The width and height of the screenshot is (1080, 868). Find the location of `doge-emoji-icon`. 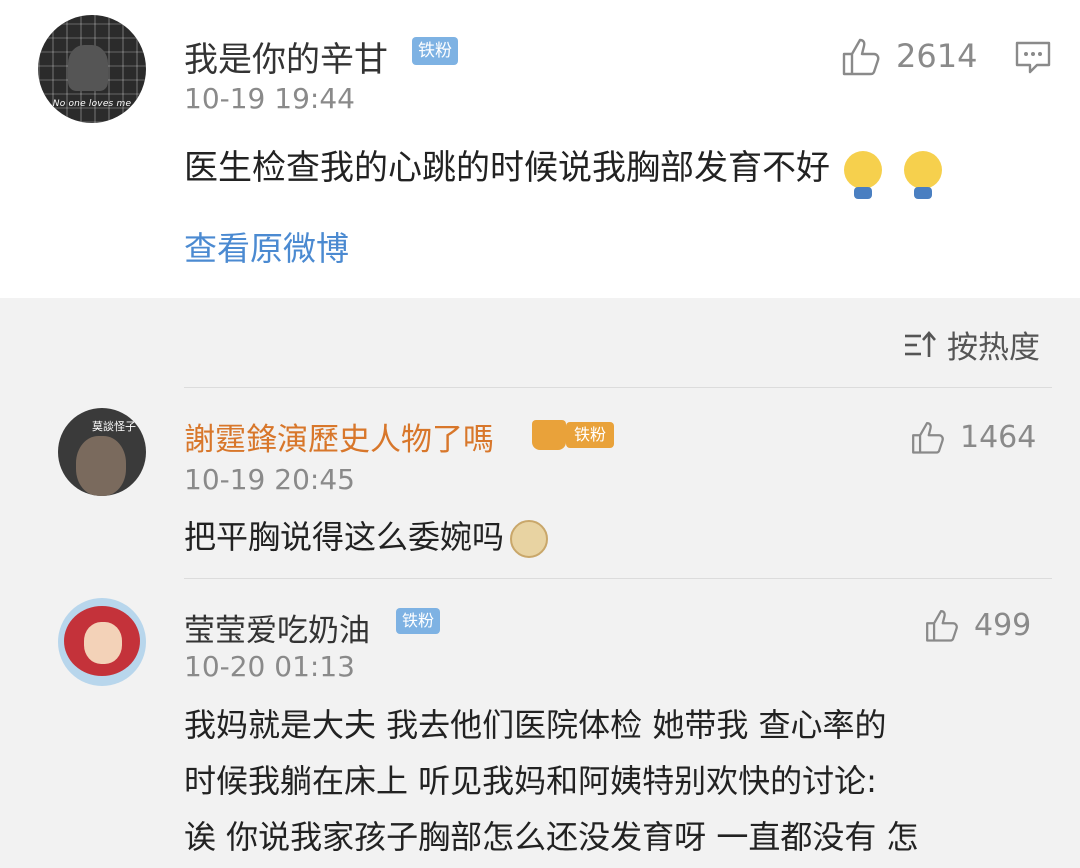

doge-emoji-icon is located at coordinates (529, 539).